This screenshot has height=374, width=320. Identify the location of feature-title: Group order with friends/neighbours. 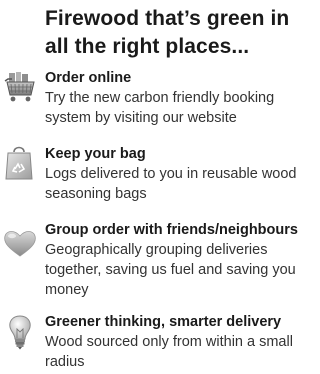
(171, 230).